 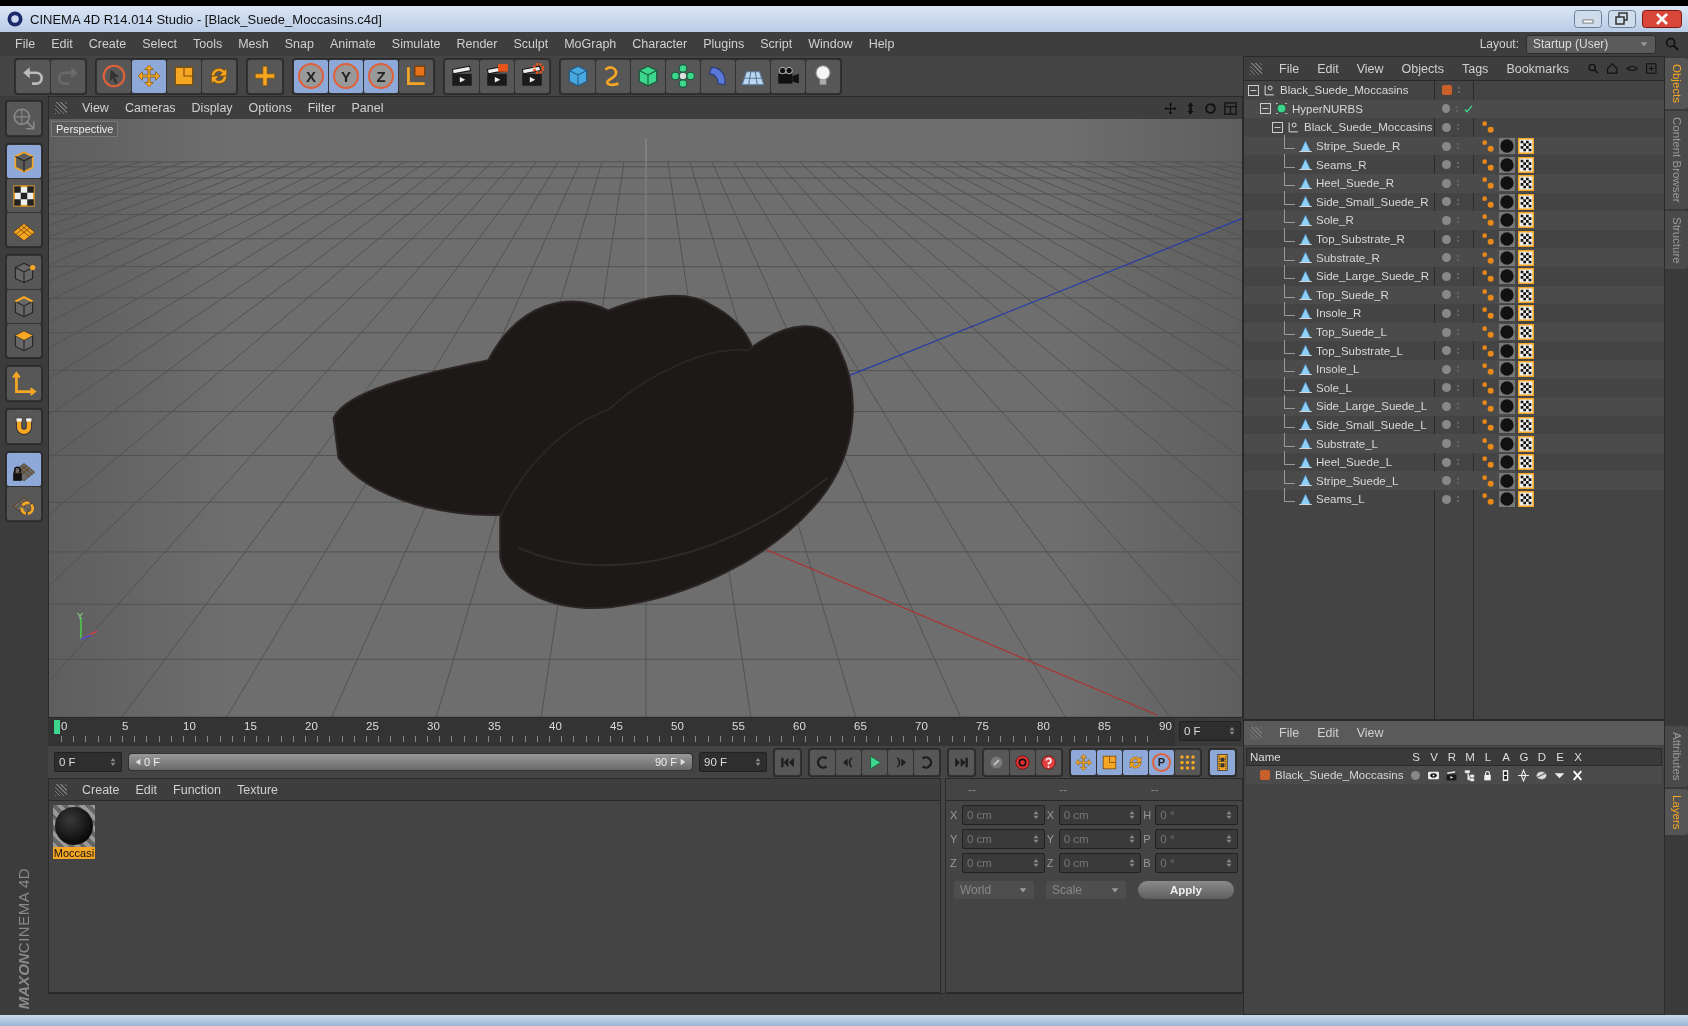 What do you see at coordinates (1454, 775) in the screenshot?
I see `layer-row: Black_Suede_Moccasins` at bounding box center [1454, 775].